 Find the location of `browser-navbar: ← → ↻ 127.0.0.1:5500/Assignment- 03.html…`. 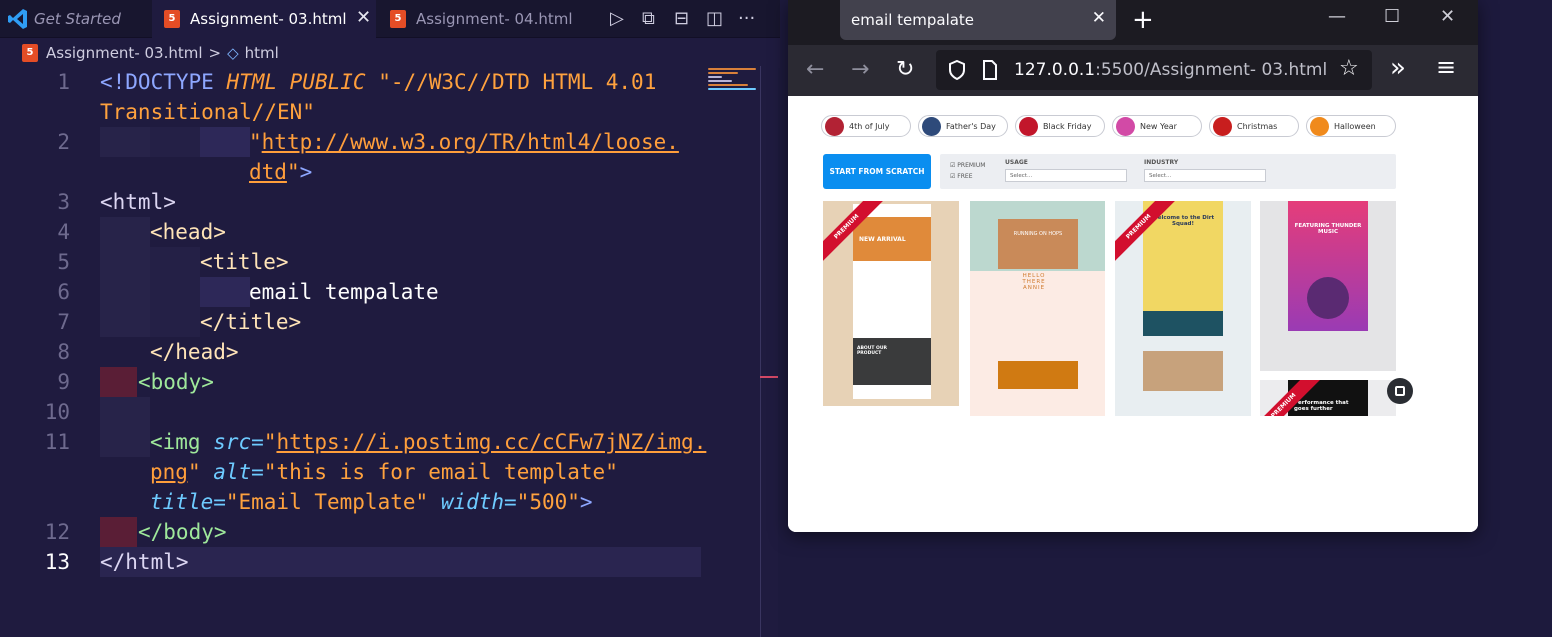

browser-navbar: ← → ↻ 127.0.0.1:5500/Assignment- 03.html… is located at coordinates (1133, 70).